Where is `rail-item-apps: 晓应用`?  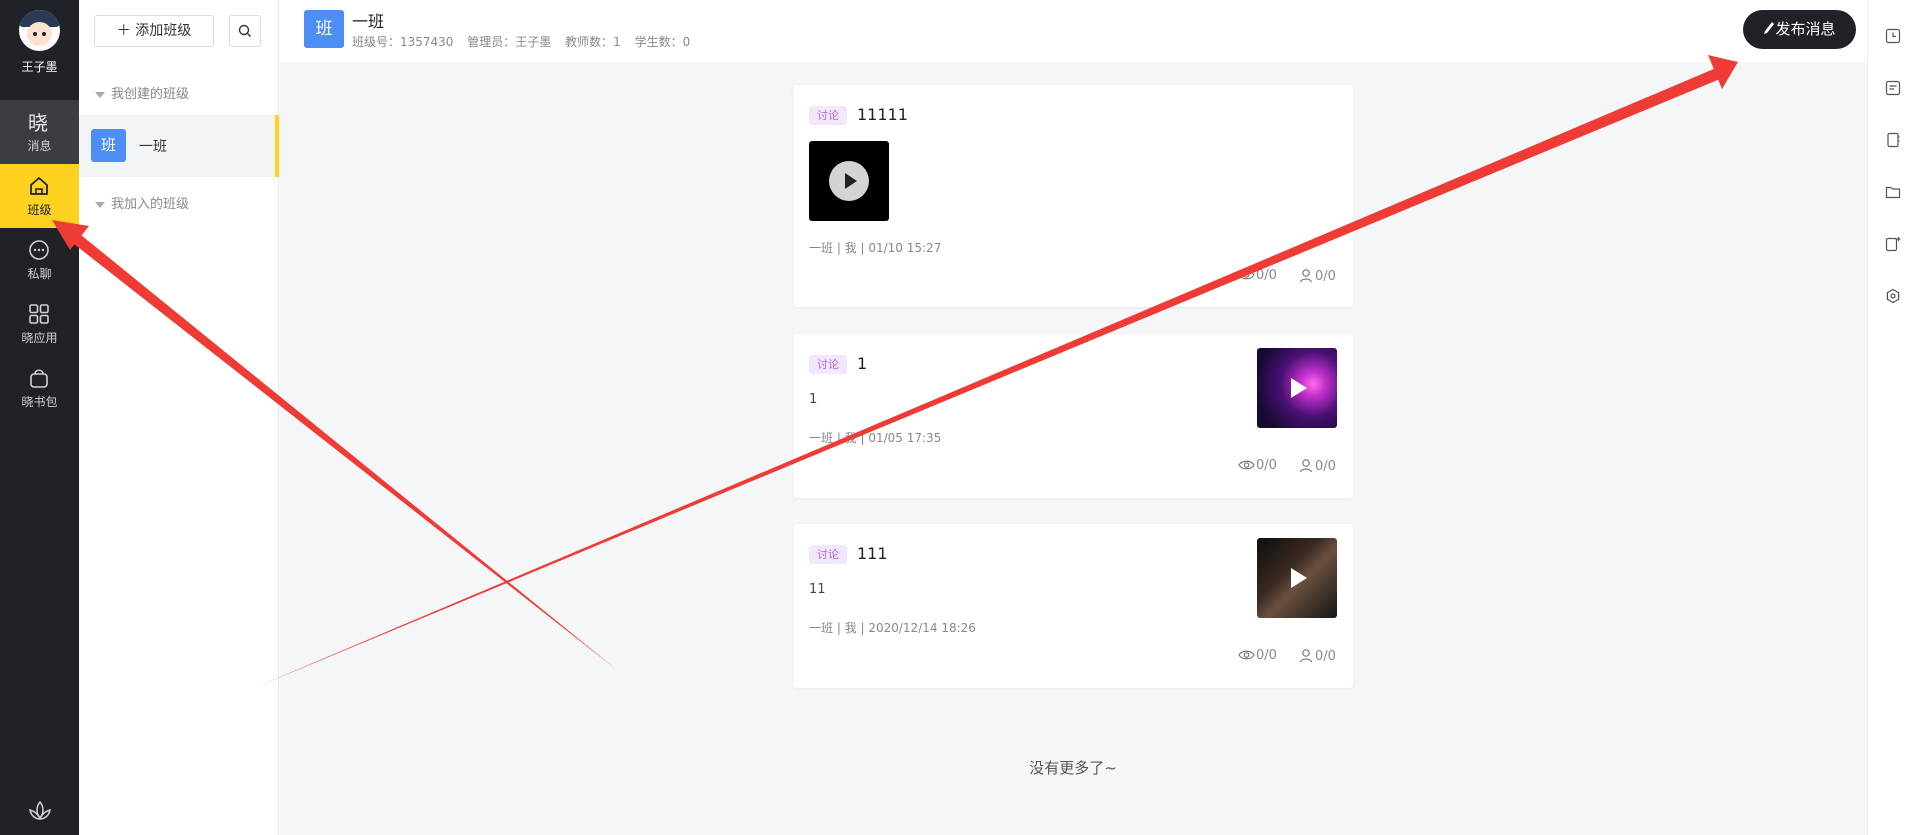 rail-item-apps: 晓应用 is located at coordinates (39, 324).